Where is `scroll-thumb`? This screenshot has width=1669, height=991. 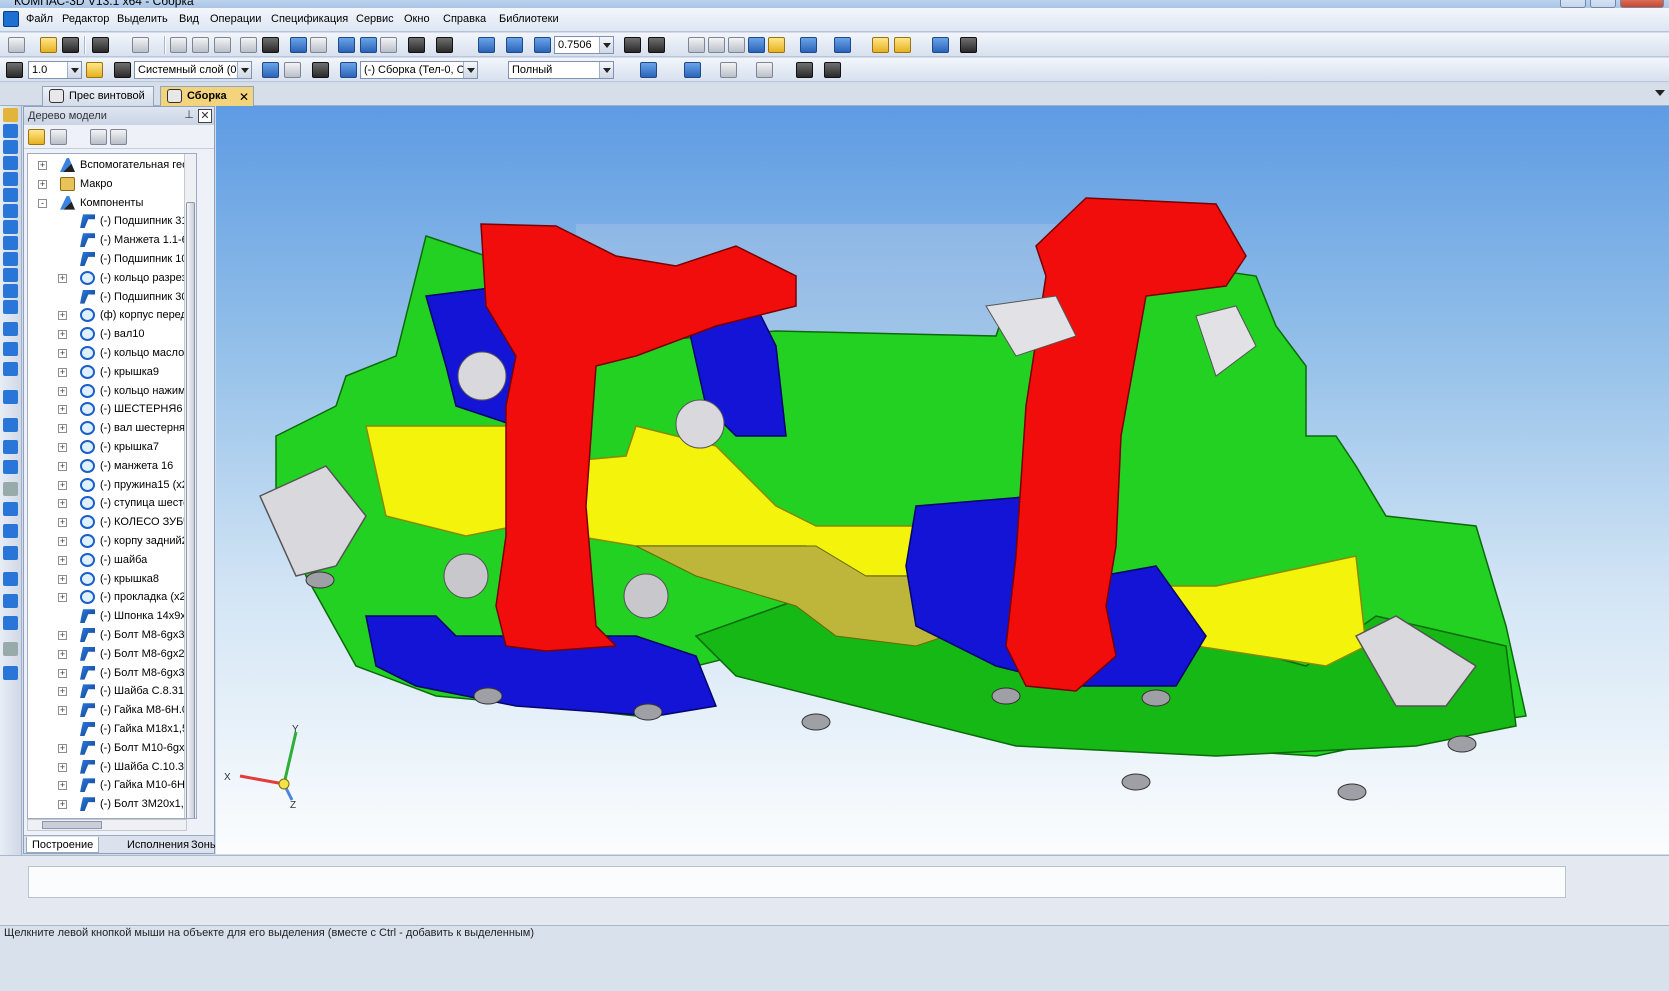 scroll-thumb is located at coordinates (190, 510).